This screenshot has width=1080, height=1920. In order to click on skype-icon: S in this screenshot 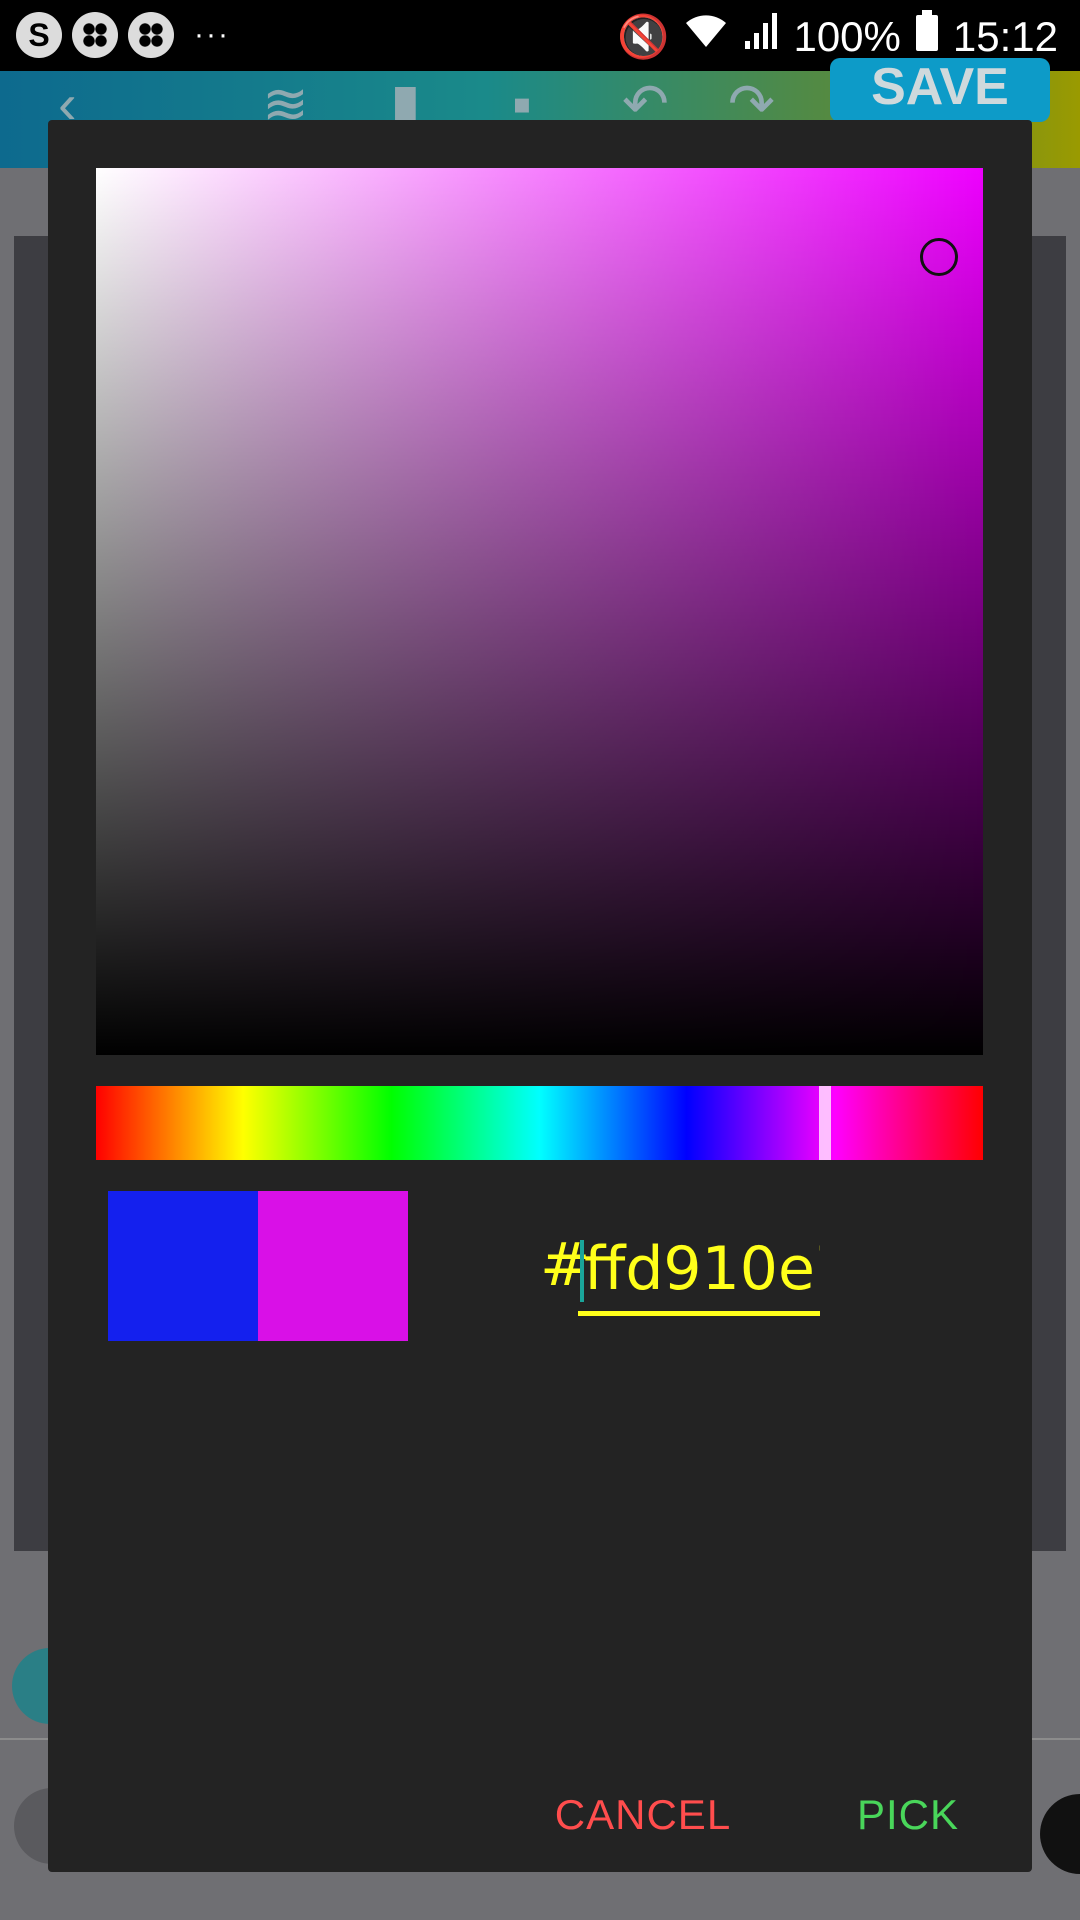, I will do `click(39, 35)`.